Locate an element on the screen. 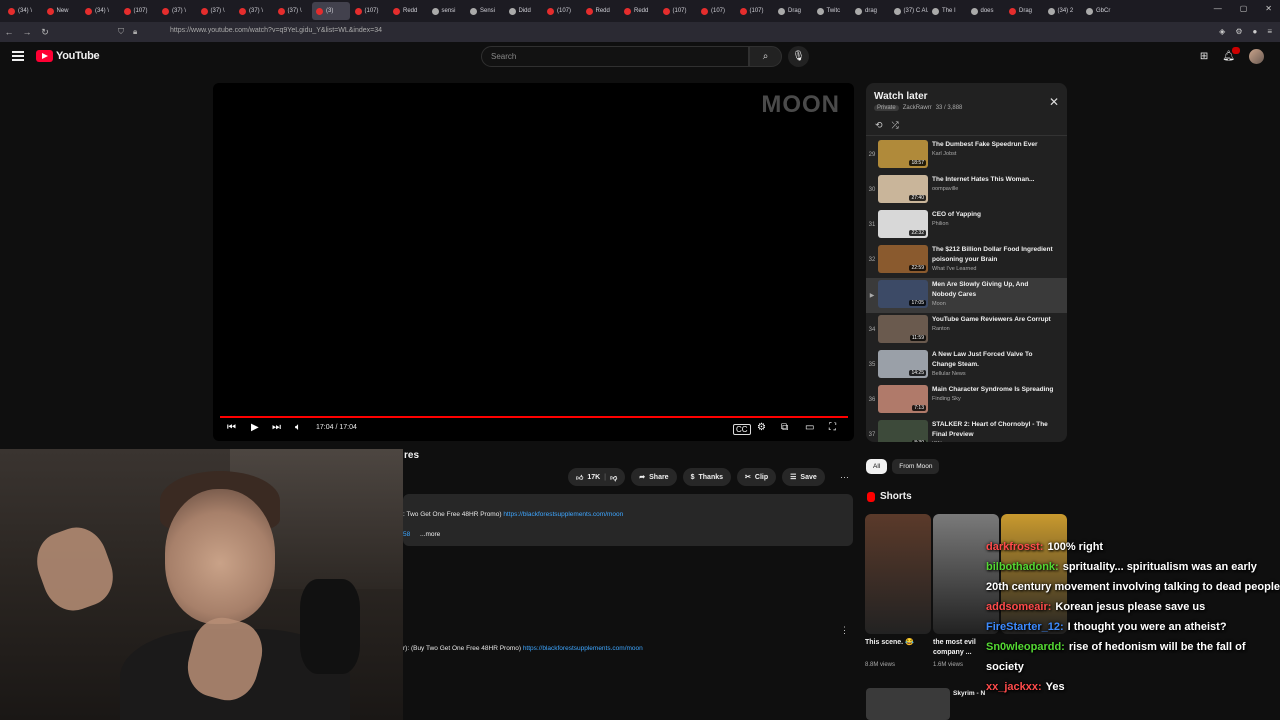  playlist-item-channel: Moon is located at coordinates (993, 304).